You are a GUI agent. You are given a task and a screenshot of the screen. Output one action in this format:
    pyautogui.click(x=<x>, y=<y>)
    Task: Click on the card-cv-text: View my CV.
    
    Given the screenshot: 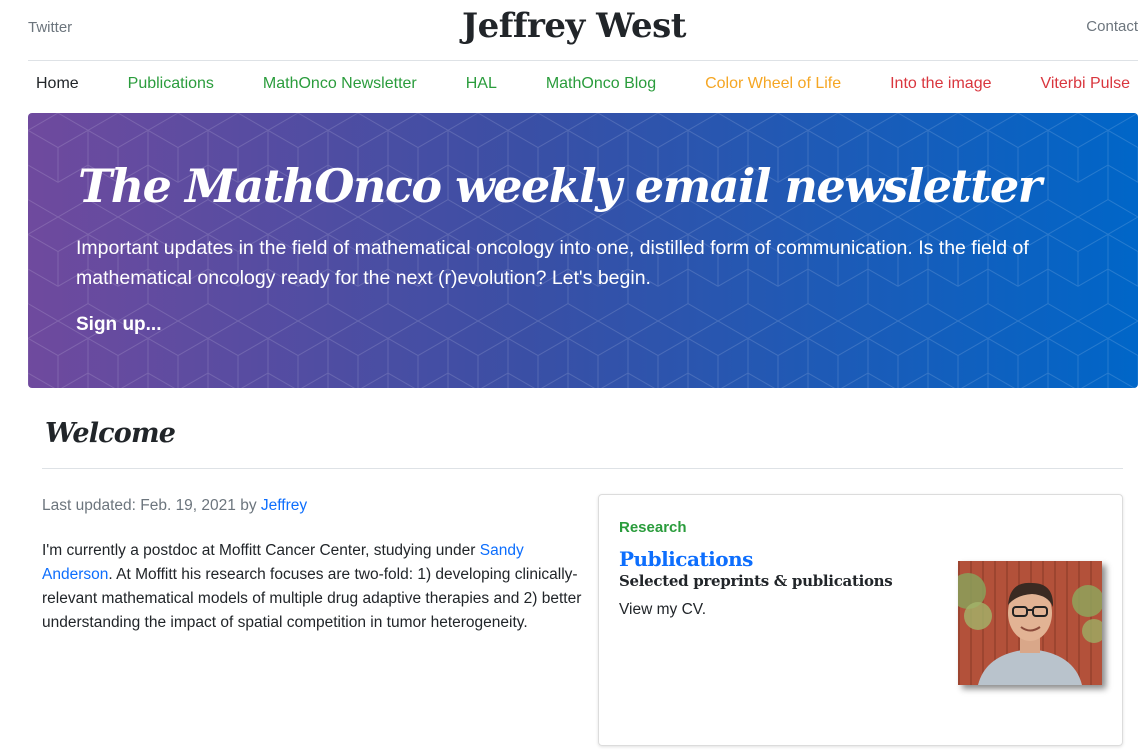 What is the action you would take?
    pyautogui.click(x=663, y=609)
    